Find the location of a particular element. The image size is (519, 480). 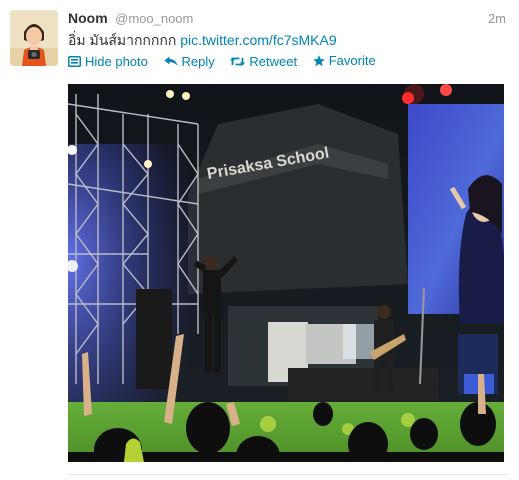

reply-label: Reply is located at coordinates (198, 61).